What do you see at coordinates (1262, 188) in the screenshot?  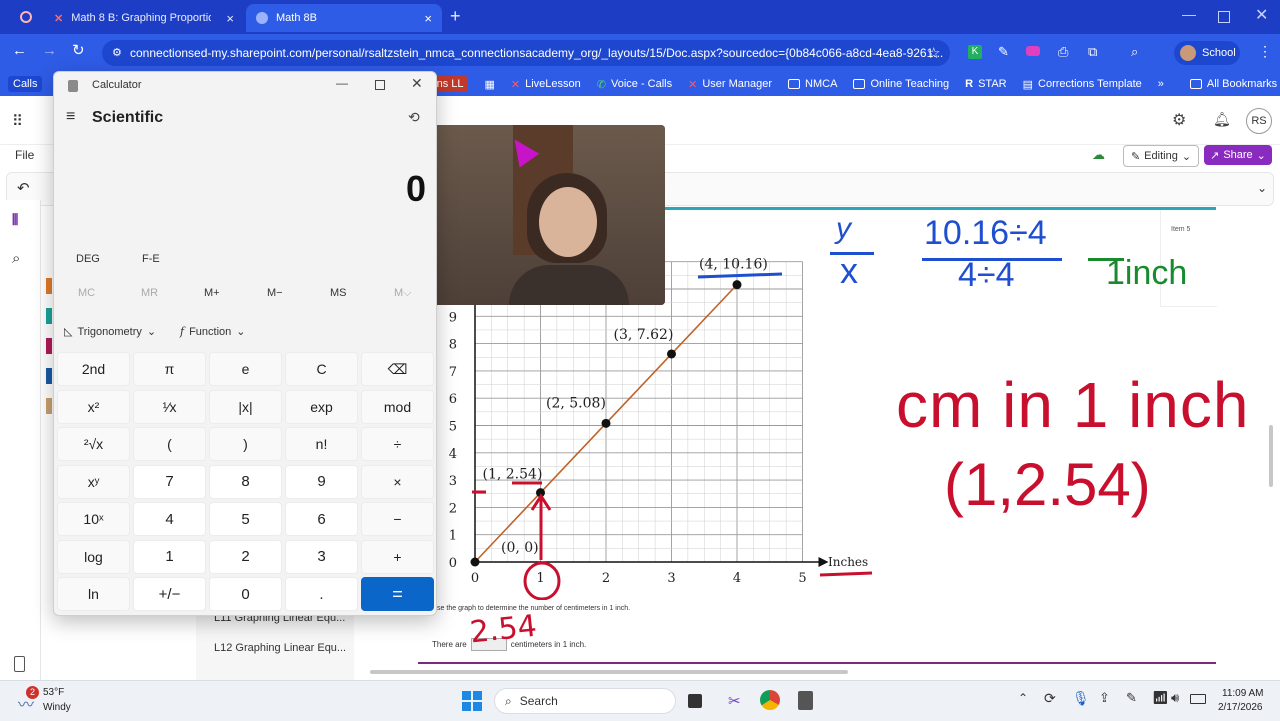 I see `ribbon-expand-icon: ⌄` at bounding box center [1262, 188].